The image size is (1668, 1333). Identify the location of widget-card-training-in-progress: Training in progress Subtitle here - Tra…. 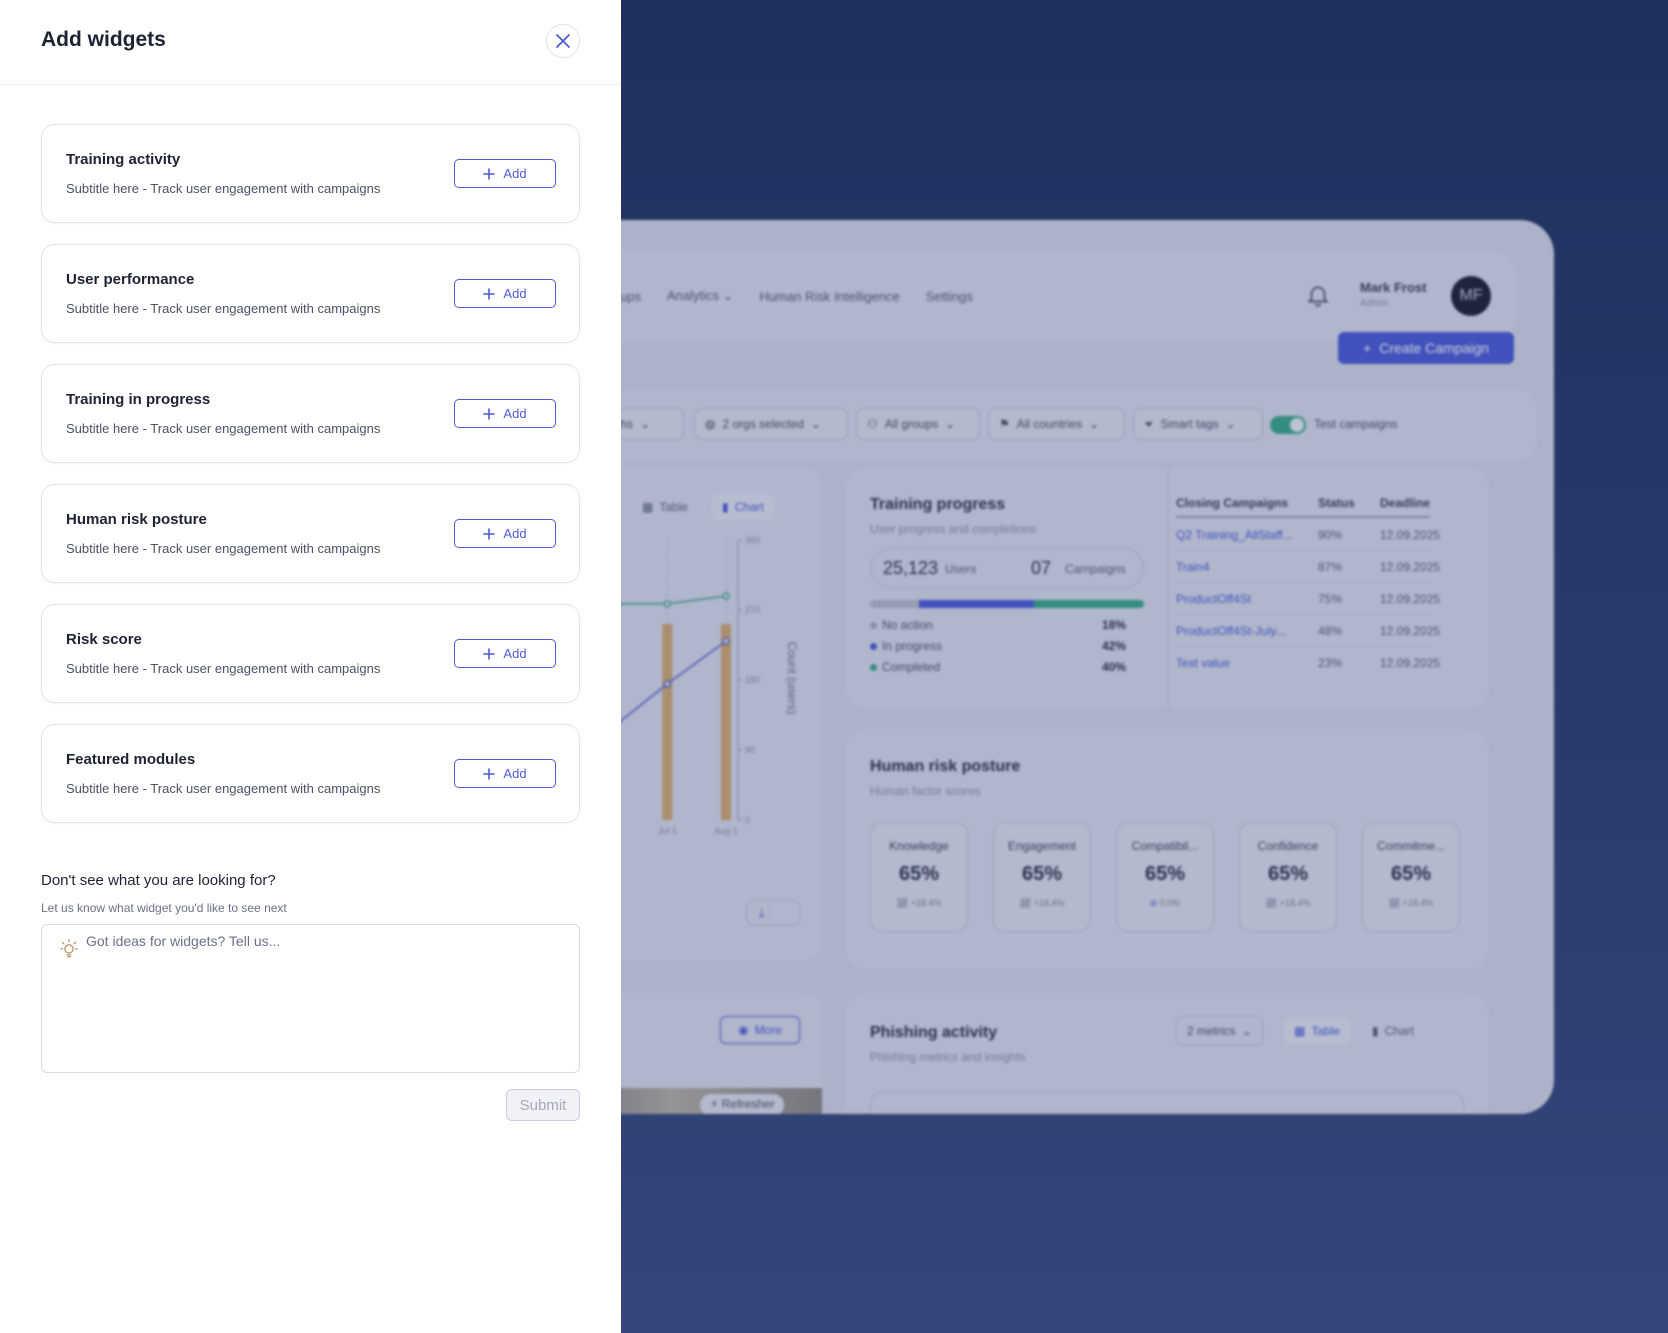
(310, 413).